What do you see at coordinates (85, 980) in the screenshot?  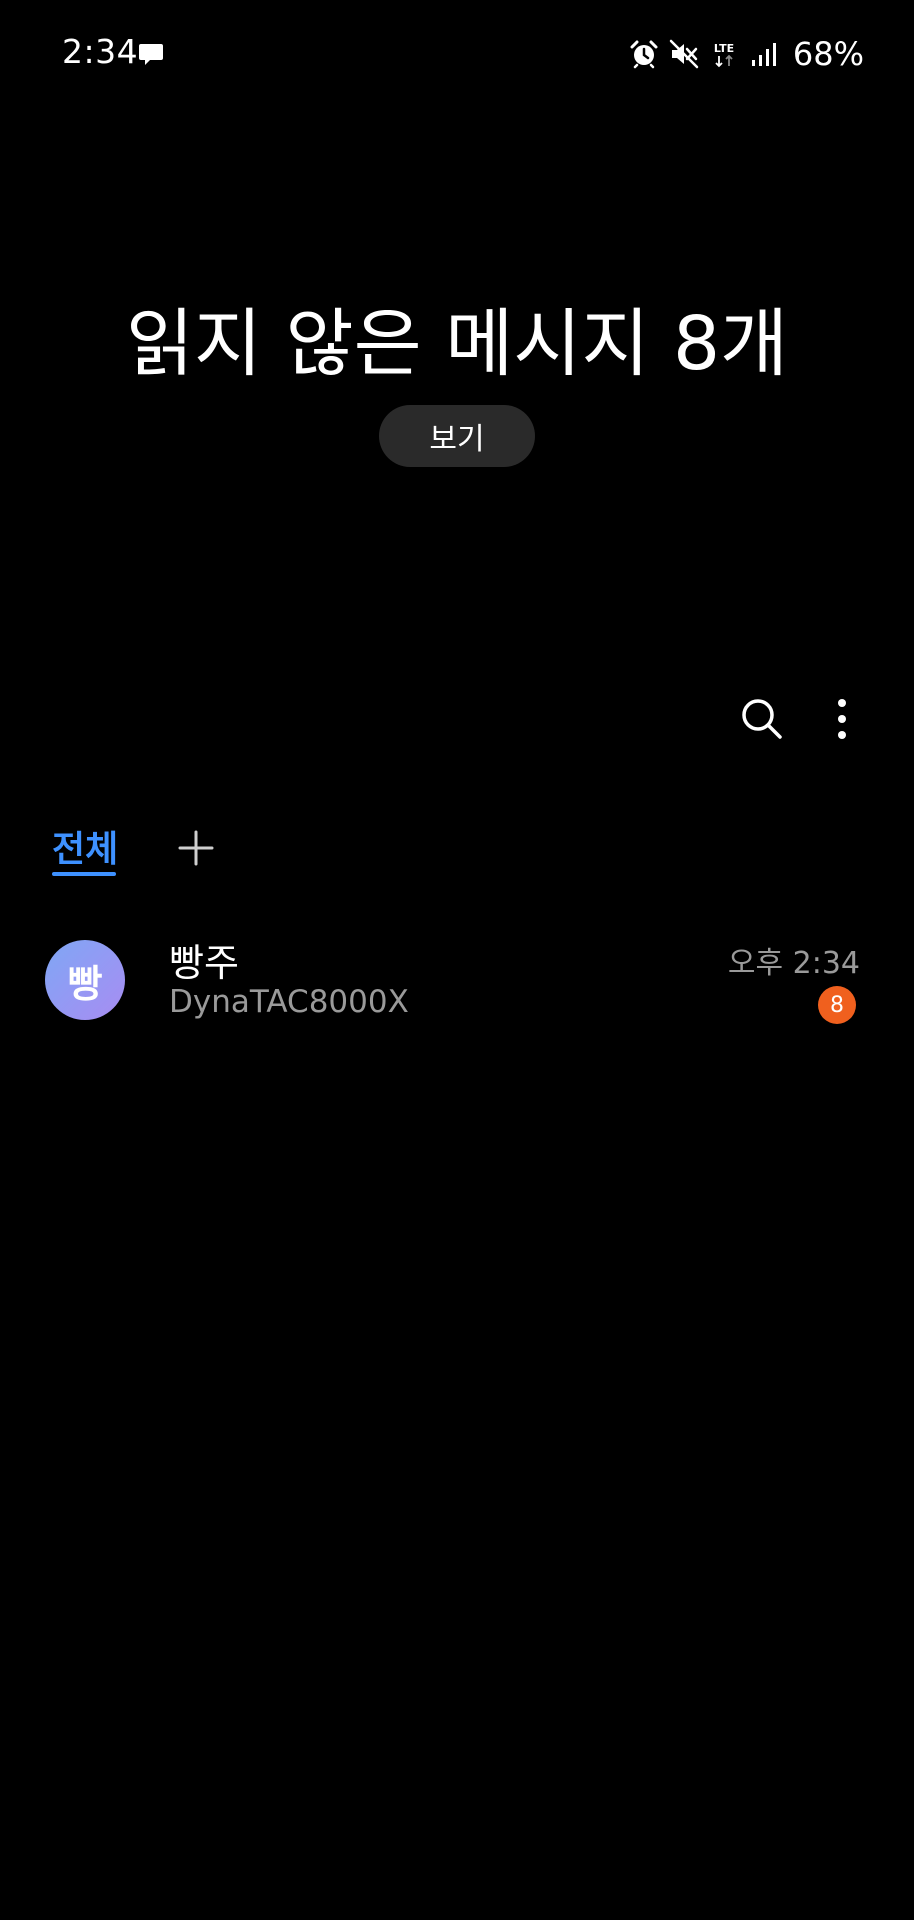 I see `avatar: 빵` at bounding box center [85, 980].